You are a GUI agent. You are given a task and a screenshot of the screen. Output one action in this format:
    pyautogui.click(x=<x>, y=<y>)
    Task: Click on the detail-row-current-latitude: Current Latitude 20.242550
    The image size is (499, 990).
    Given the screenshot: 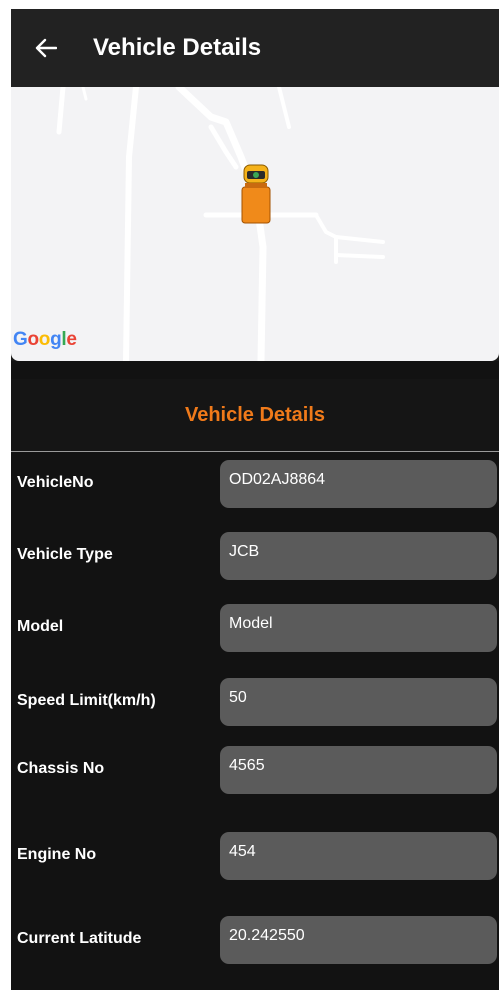 What is the action you would take?
    pyautogui.click(x=255, y=940)
    